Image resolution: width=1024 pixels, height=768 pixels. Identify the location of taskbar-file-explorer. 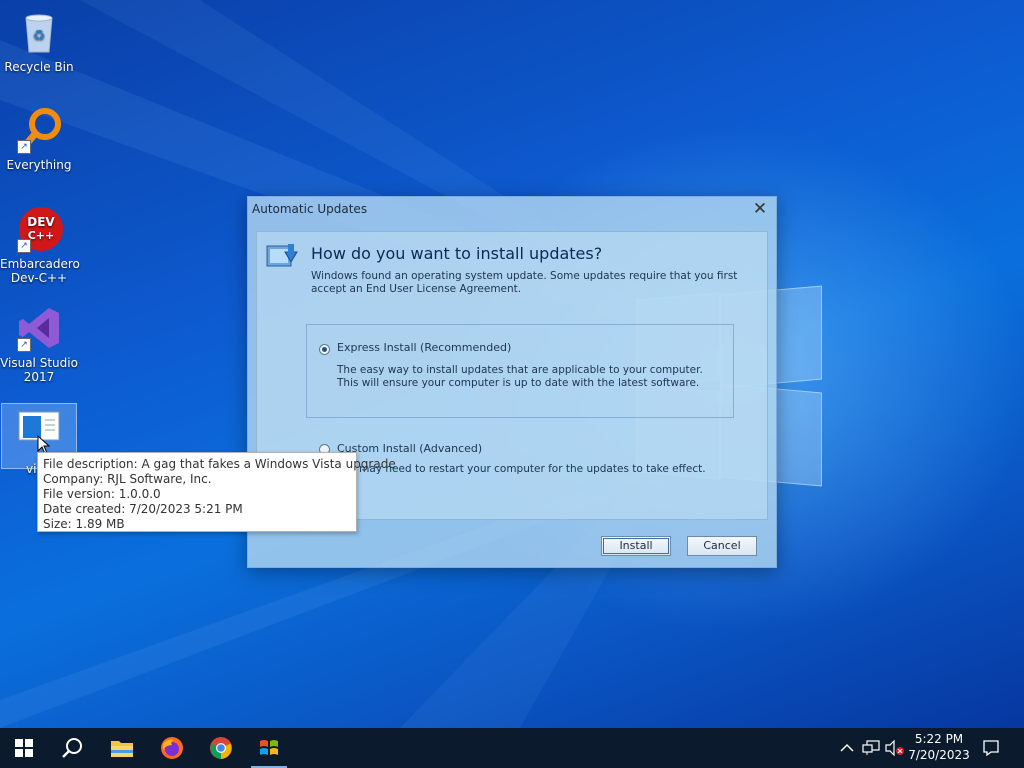
(122, 748).